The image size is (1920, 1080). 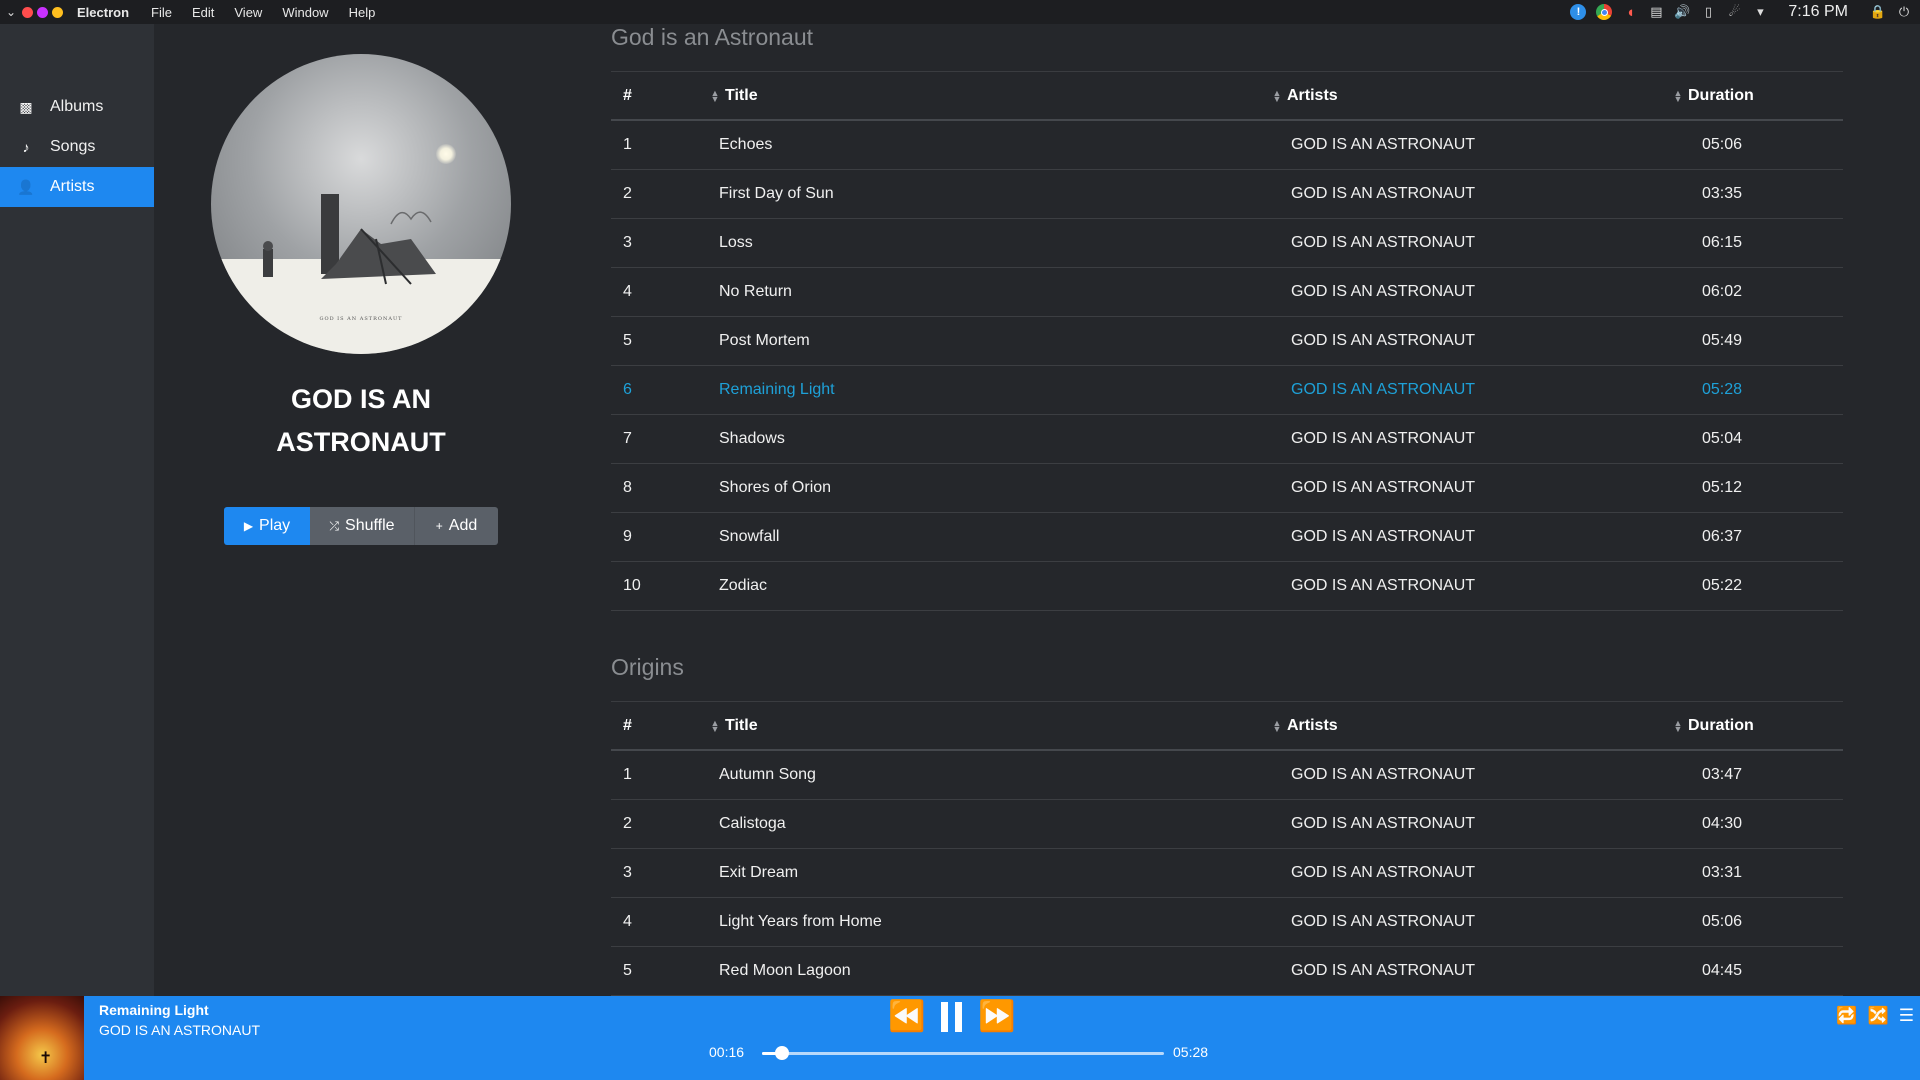 I want to click on system-tray: ! ◖ ▤ 🔊 ▯ ☄ ▾ 7:16 PM 🔒 ⏻, so click(x=1745, y=12).